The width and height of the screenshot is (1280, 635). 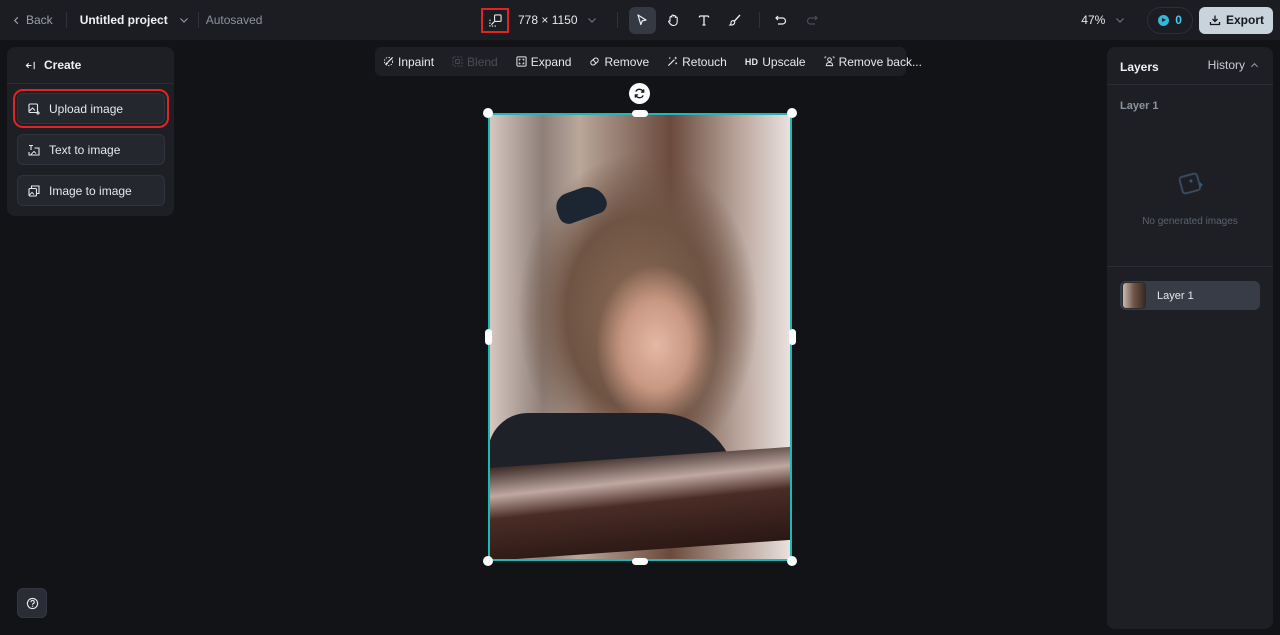 What do you see at coordinates (1190, 183) in the screenshot?
I see `empty-image-icon` at bounding box center [1190, 183].